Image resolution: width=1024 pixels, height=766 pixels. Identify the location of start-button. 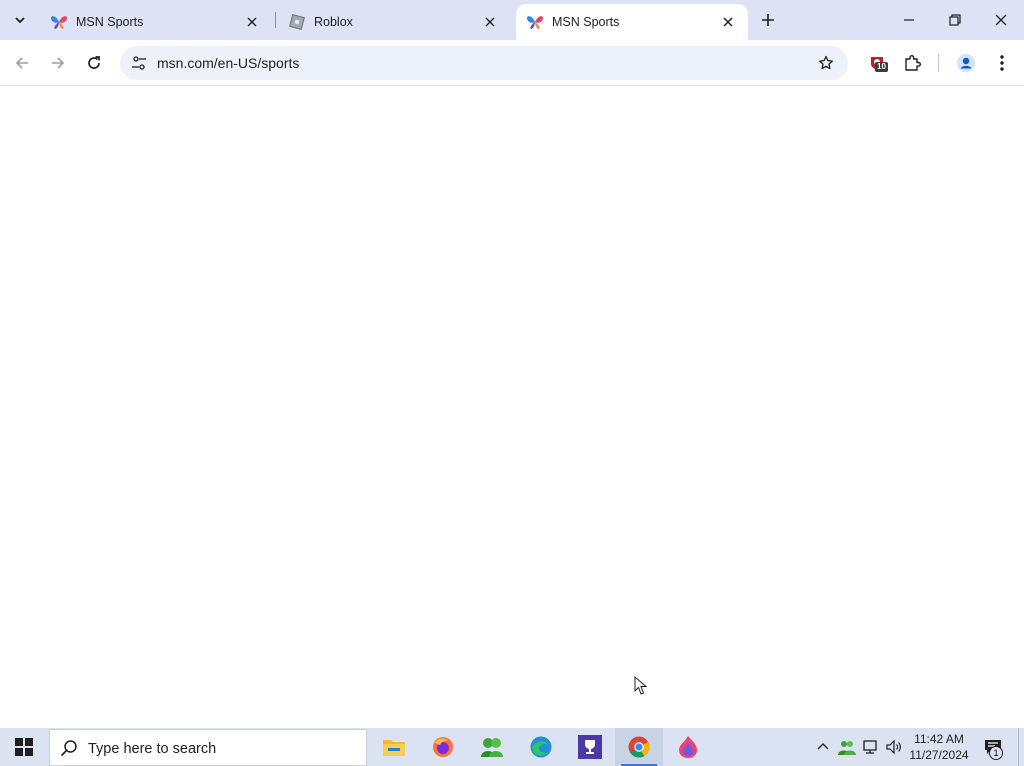
(24, 747).